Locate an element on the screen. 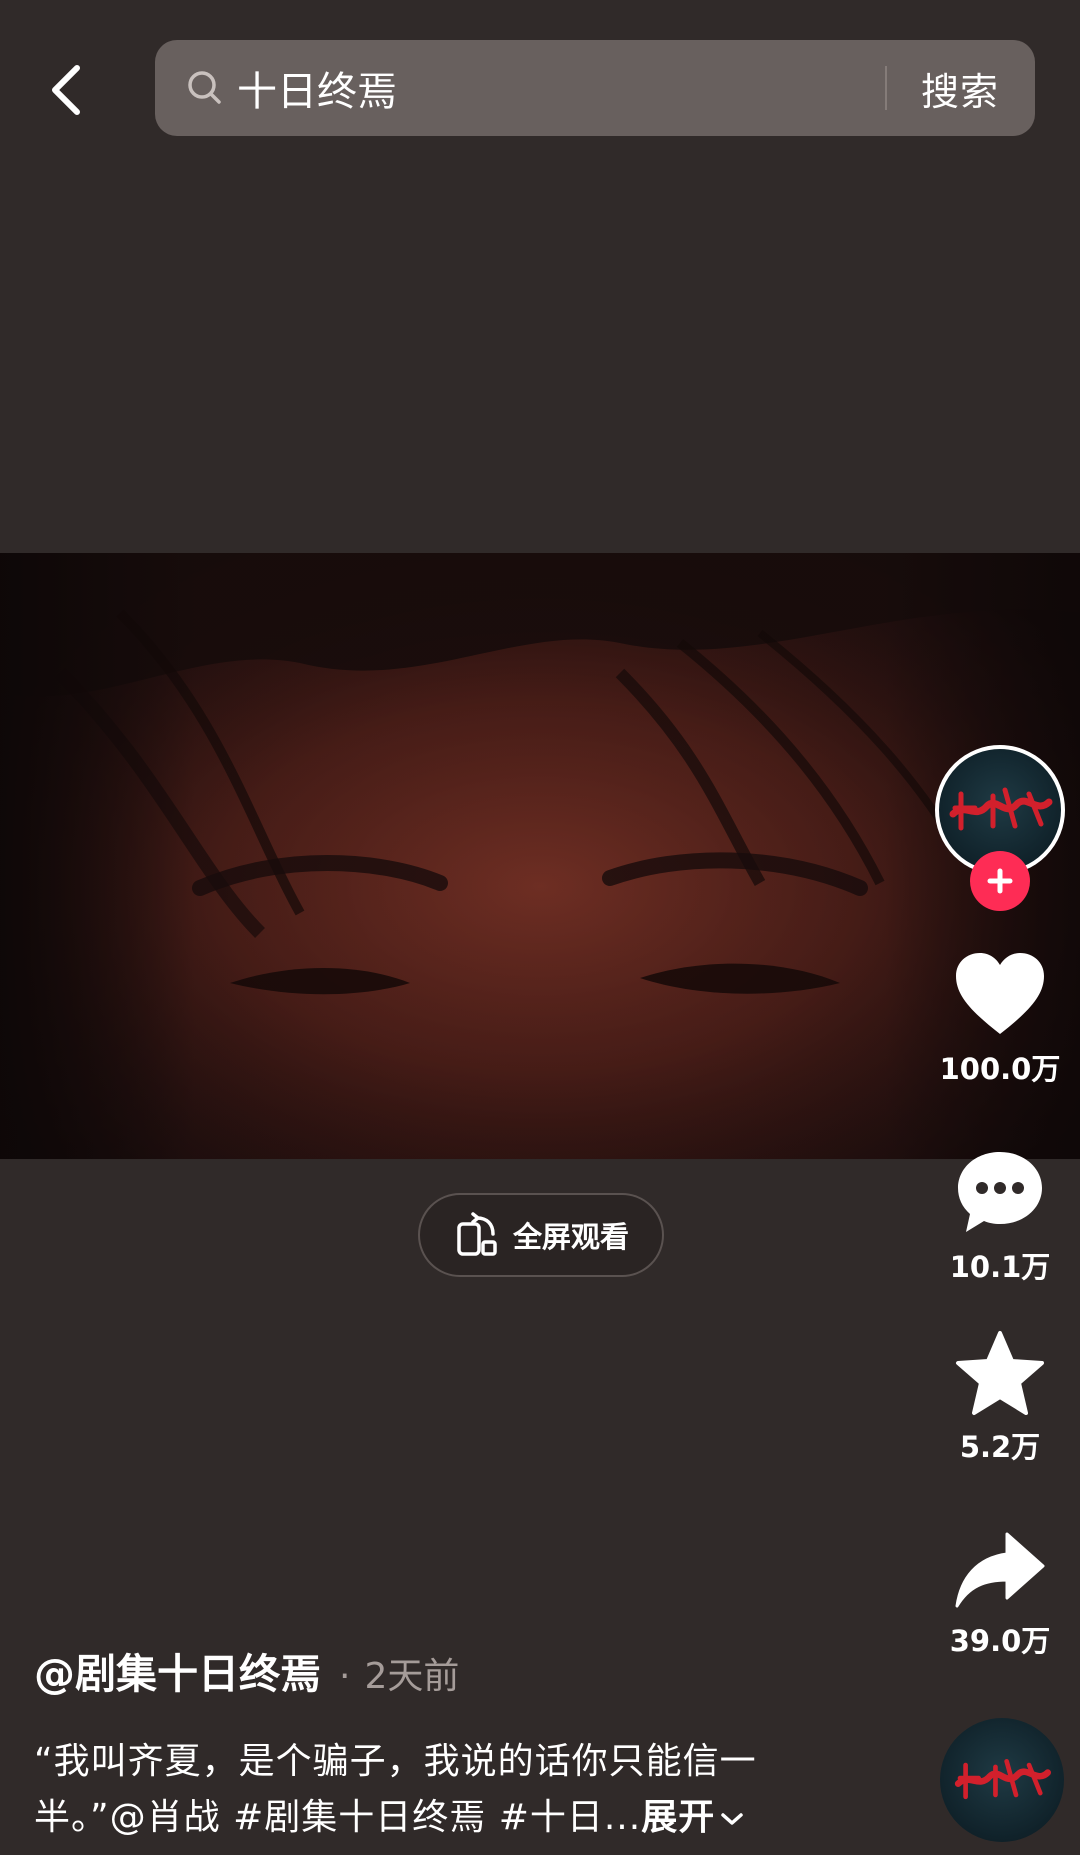  search-input is located at coordinates (561, 88).